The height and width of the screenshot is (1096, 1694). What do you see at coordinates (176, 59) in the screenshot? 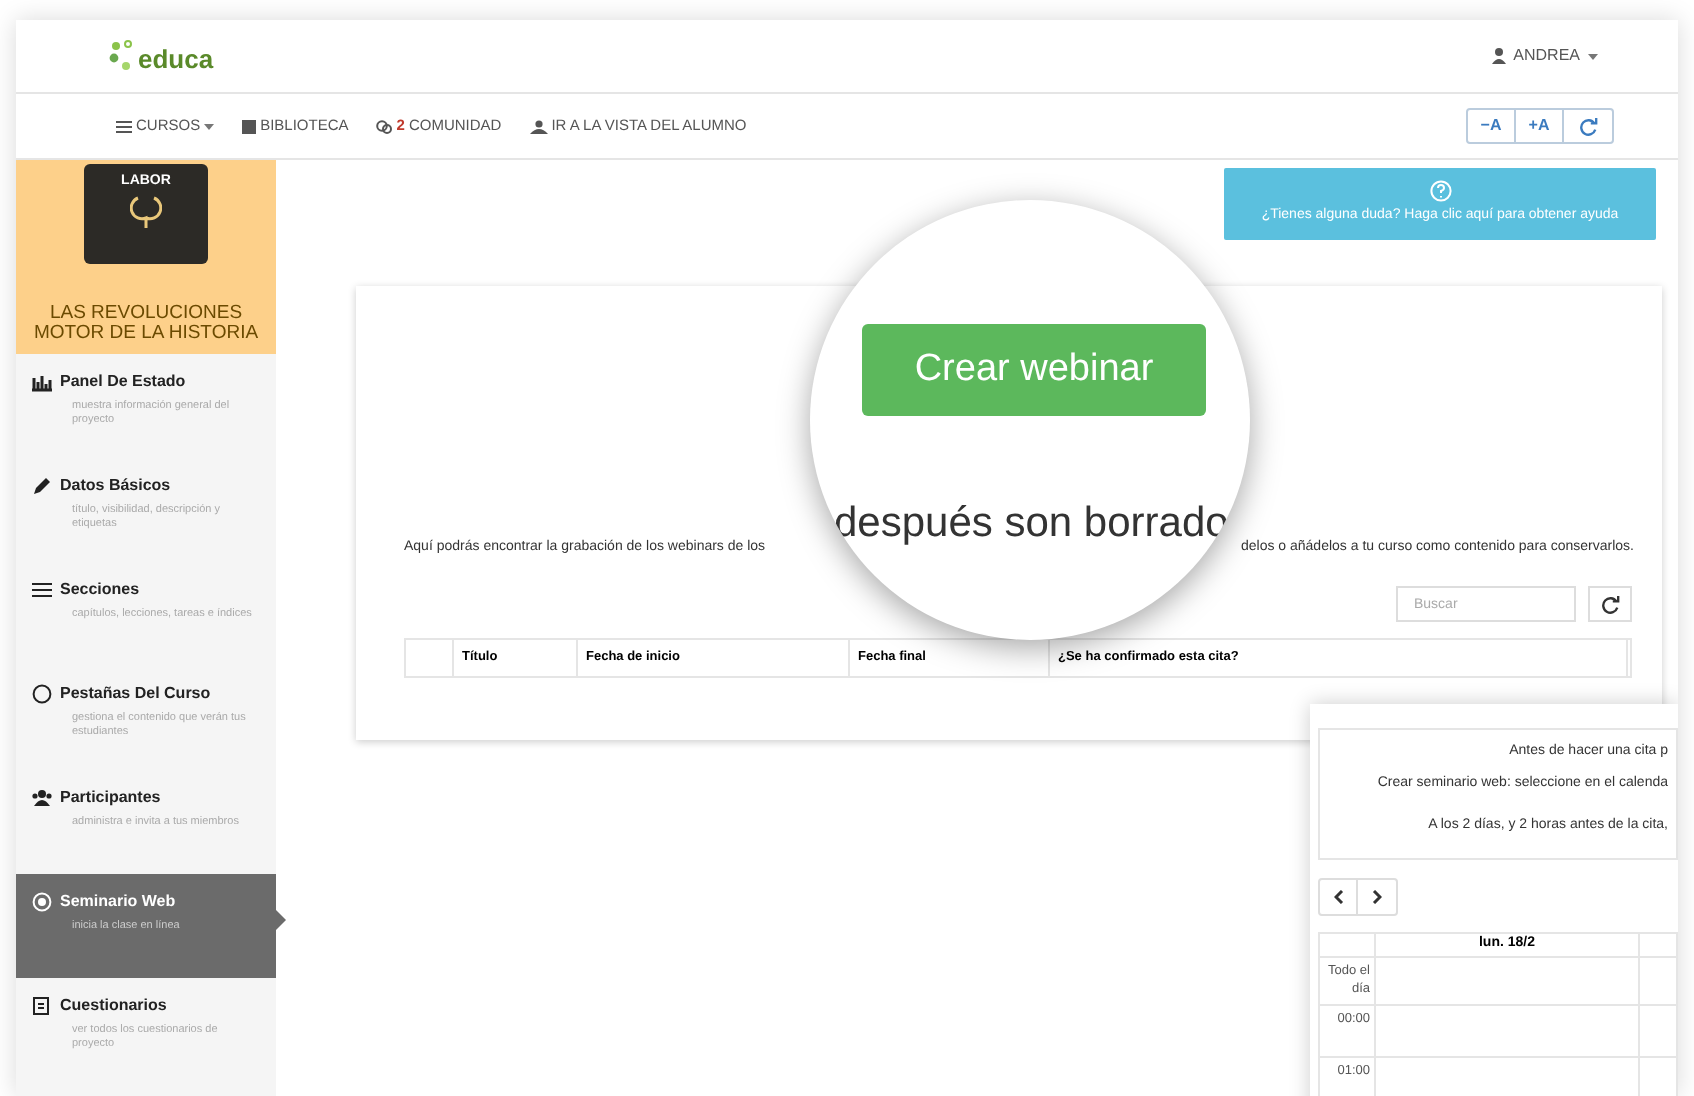
I see `logo-text: educa` at bounding box center [176, 59].